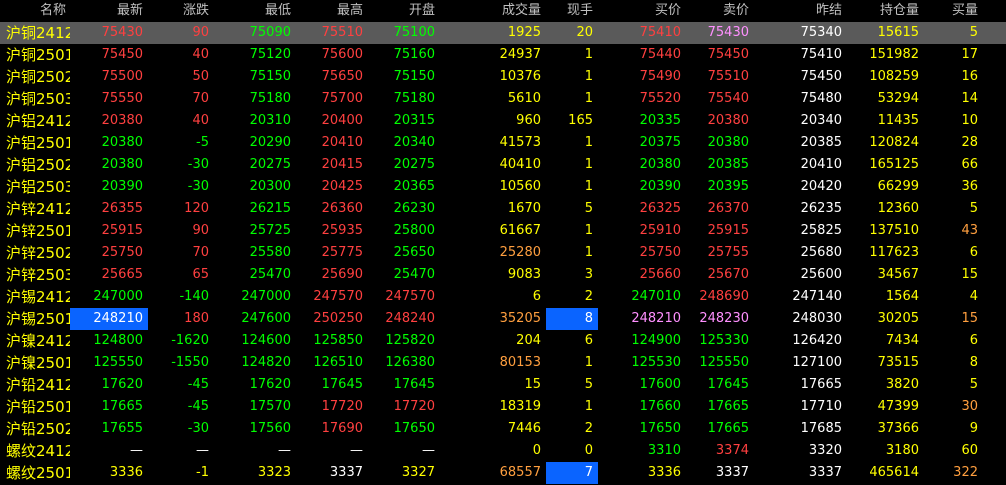  What do you see at coordinates (969, 406) in the screenshot?
I see `cell-bid-vol: 30` at bounding box center [969, 406].